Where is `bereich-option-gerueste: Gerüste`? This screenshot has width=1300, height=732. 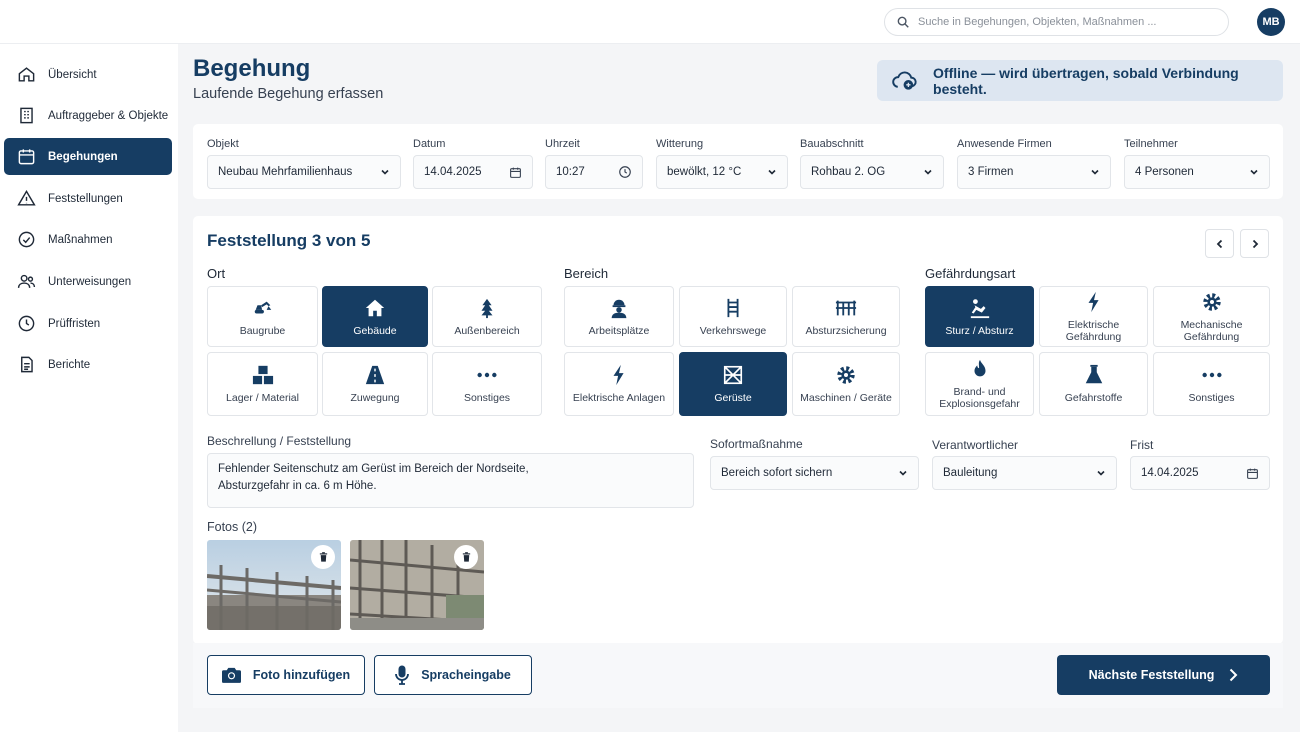 bereich-option-gerueste: Gerüste is located at coordinates (733, 384).